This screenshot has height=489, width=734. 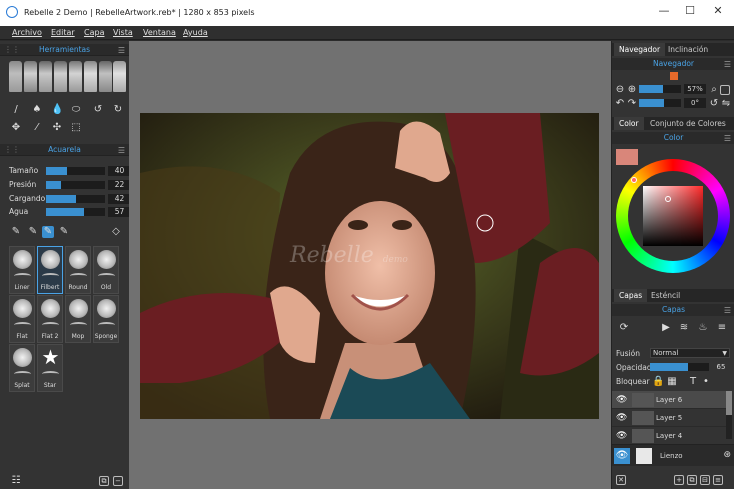 What do you see at coordinates (27, 32) in the screenshot?
I see `menu-archivo: Archivo` at bounding box center [27, 32].